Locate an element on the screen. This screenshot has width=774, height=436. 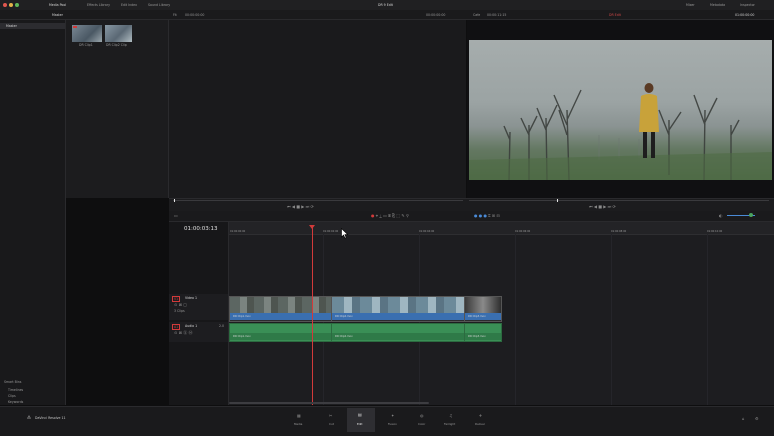
current-timecode: 01:00:03:13 is located at coordinates (201, 229).